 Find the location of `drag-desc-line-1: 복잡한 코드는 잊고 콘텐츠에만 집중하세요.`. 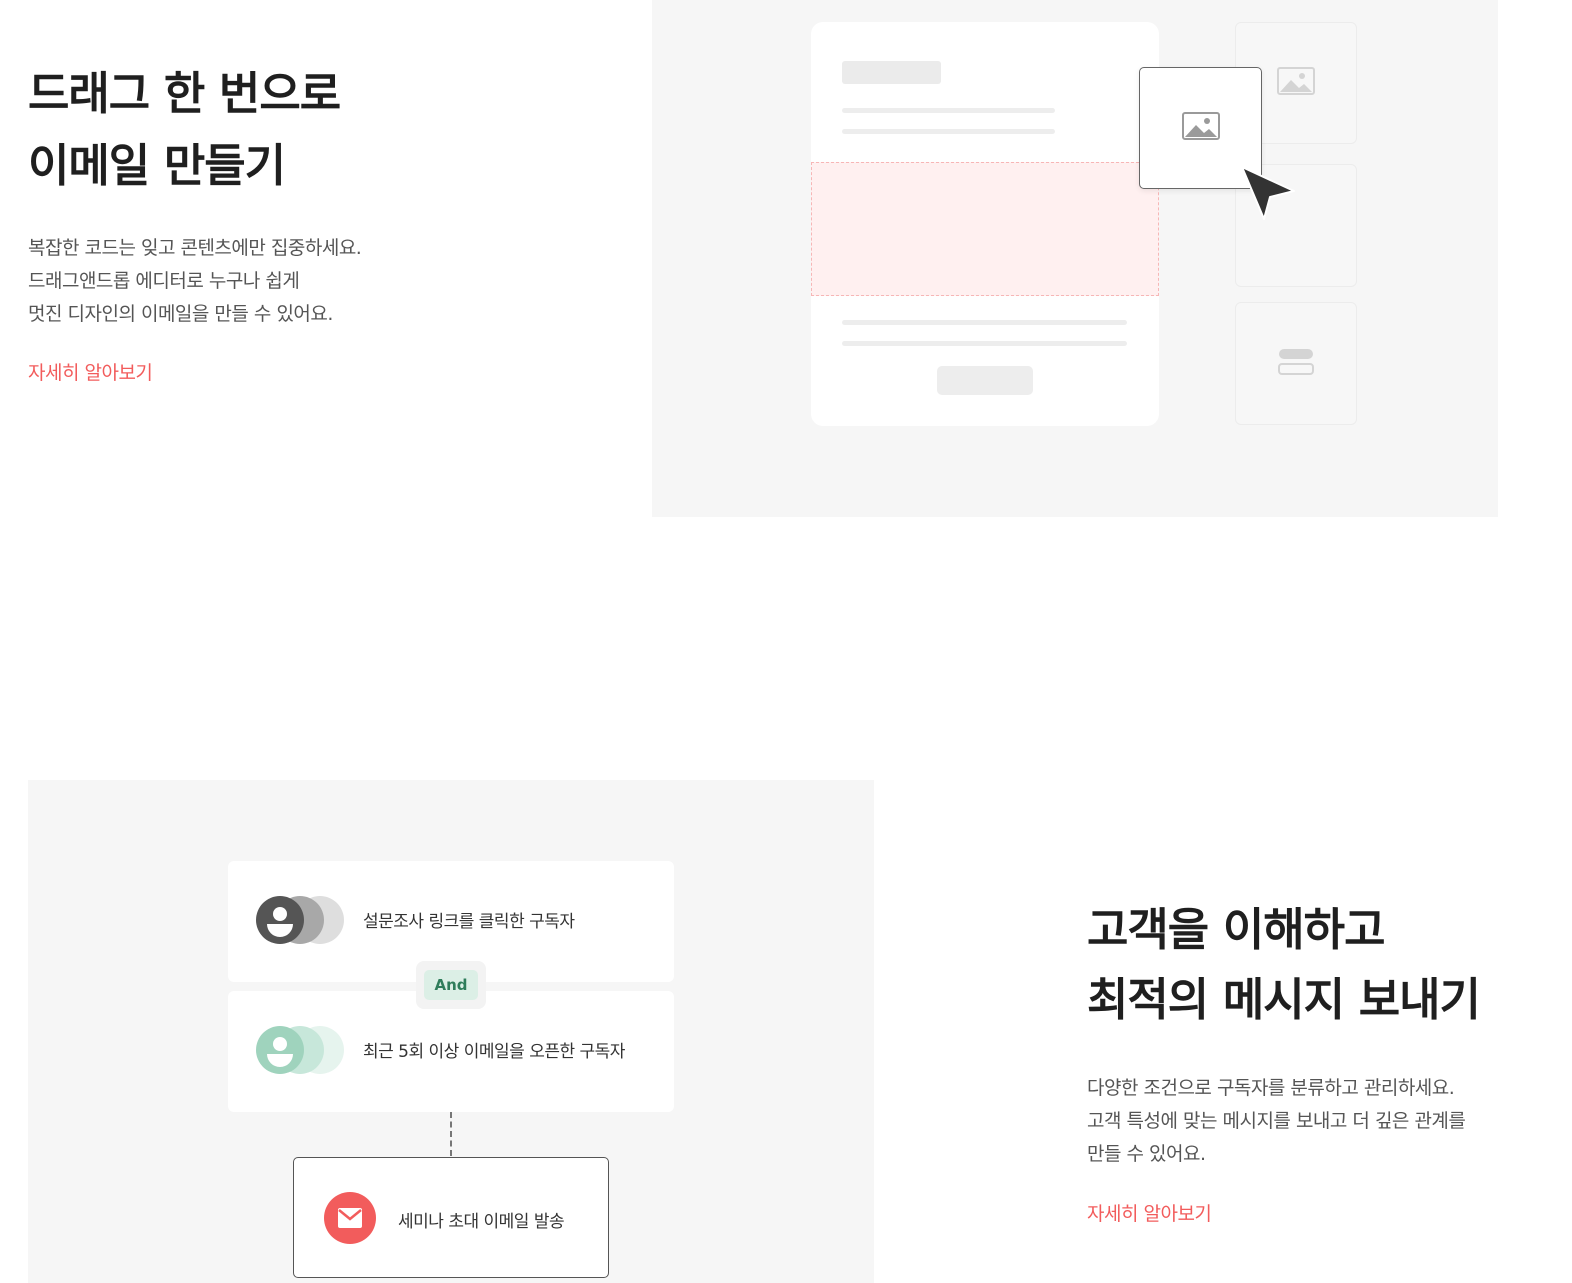

drag-desc-line-1: 복잡한 코드는 잊고 콘텐츠에만 집중하세요. is located at coordinates (195, 248).